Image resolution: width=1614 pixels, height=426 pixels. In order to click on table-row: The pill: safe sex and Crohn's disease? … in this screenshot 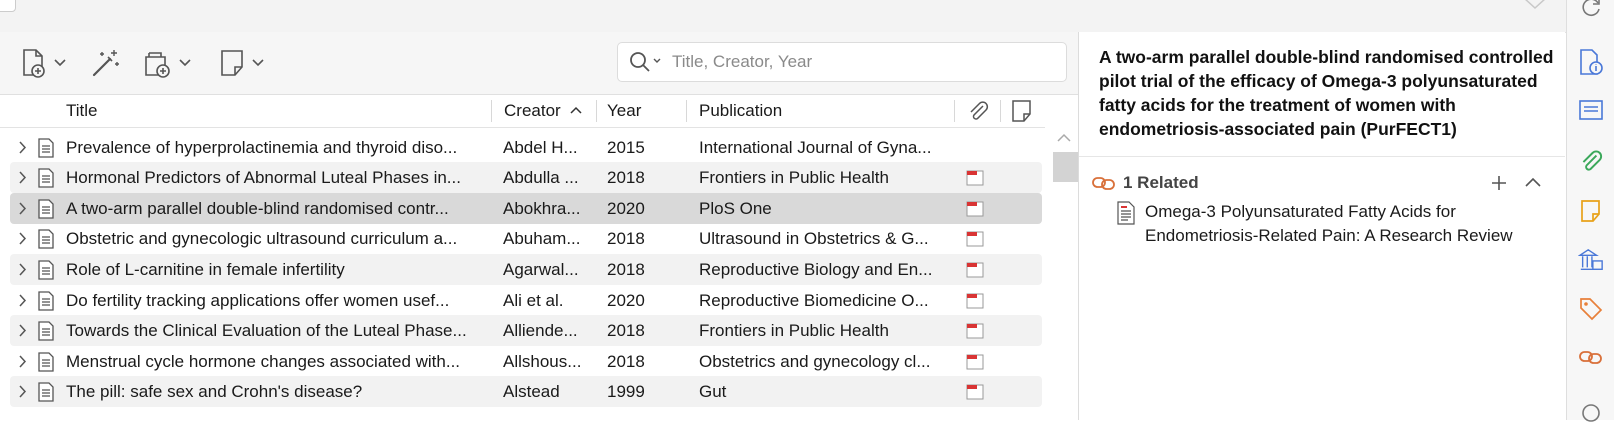, I will do `click(526, 391)`.